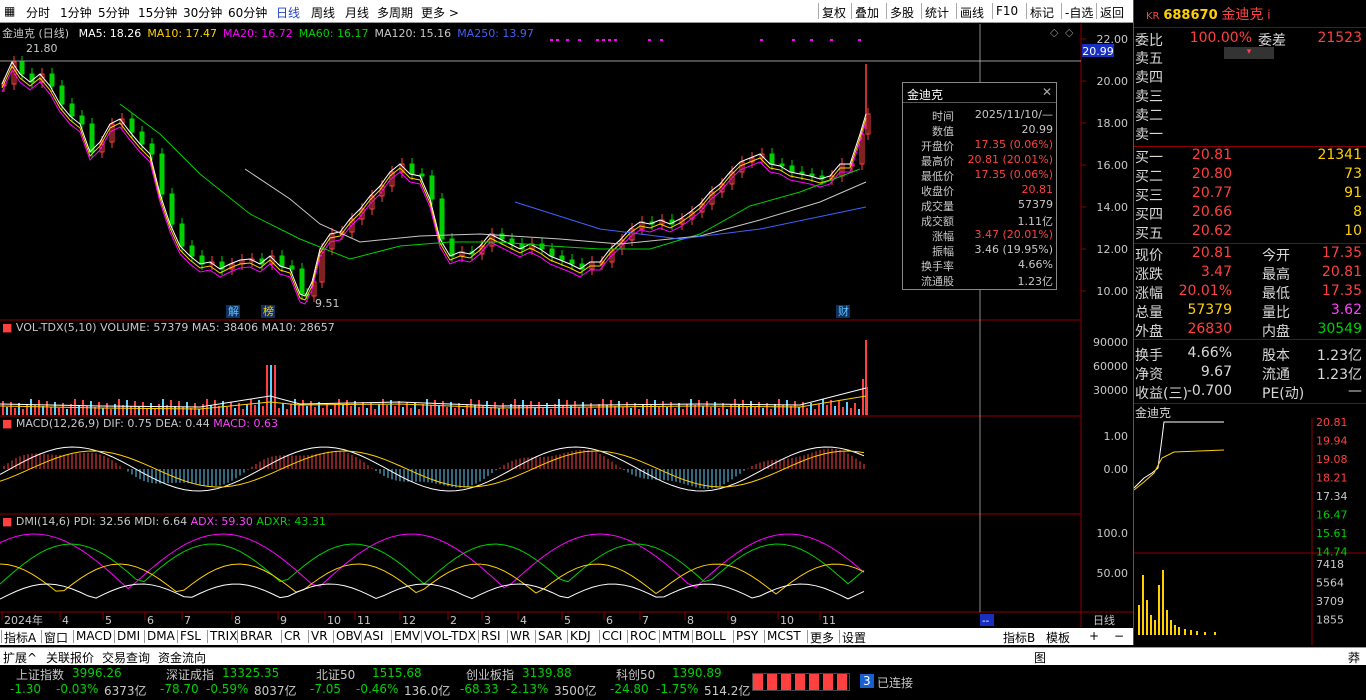  Describe the element at coordinates (292, 636) in the screenshot. I see `indicator-tab-8: CR` at that location.